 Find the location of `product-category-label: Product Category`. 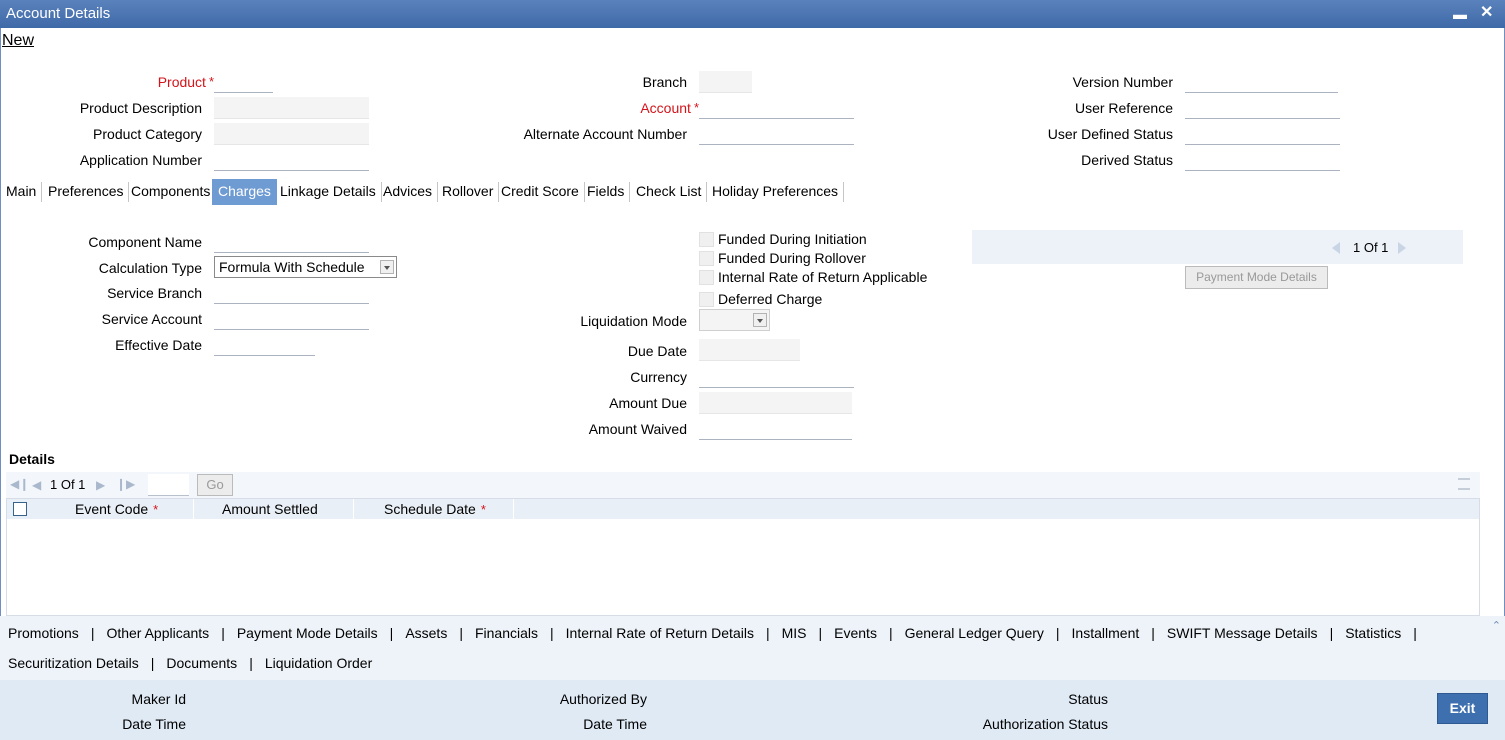

product-category-label: Product Category is located at coordinates (147, 134).